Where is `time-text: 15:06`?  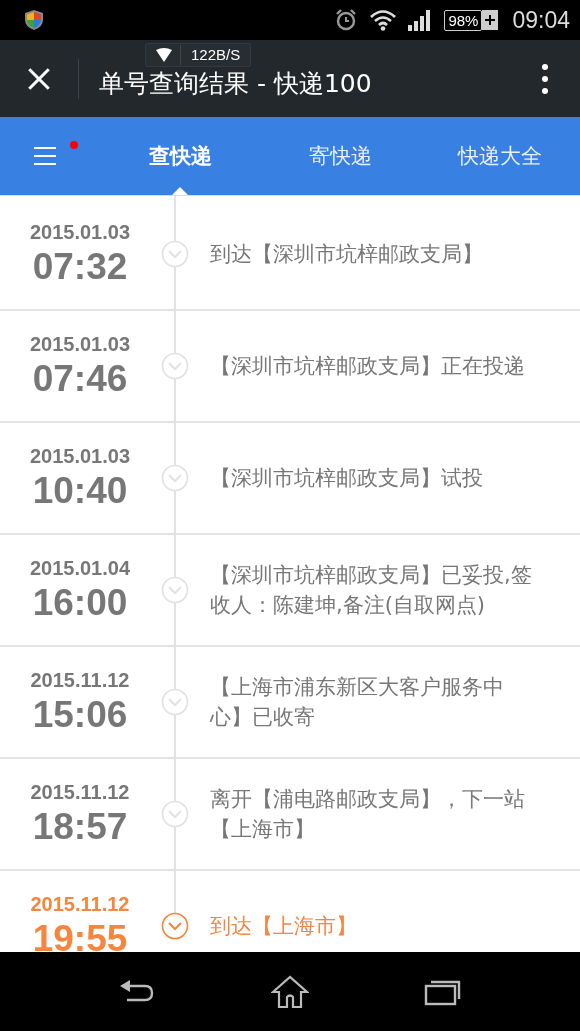 time-text: 15:06 is located at coordinates (80, 714).